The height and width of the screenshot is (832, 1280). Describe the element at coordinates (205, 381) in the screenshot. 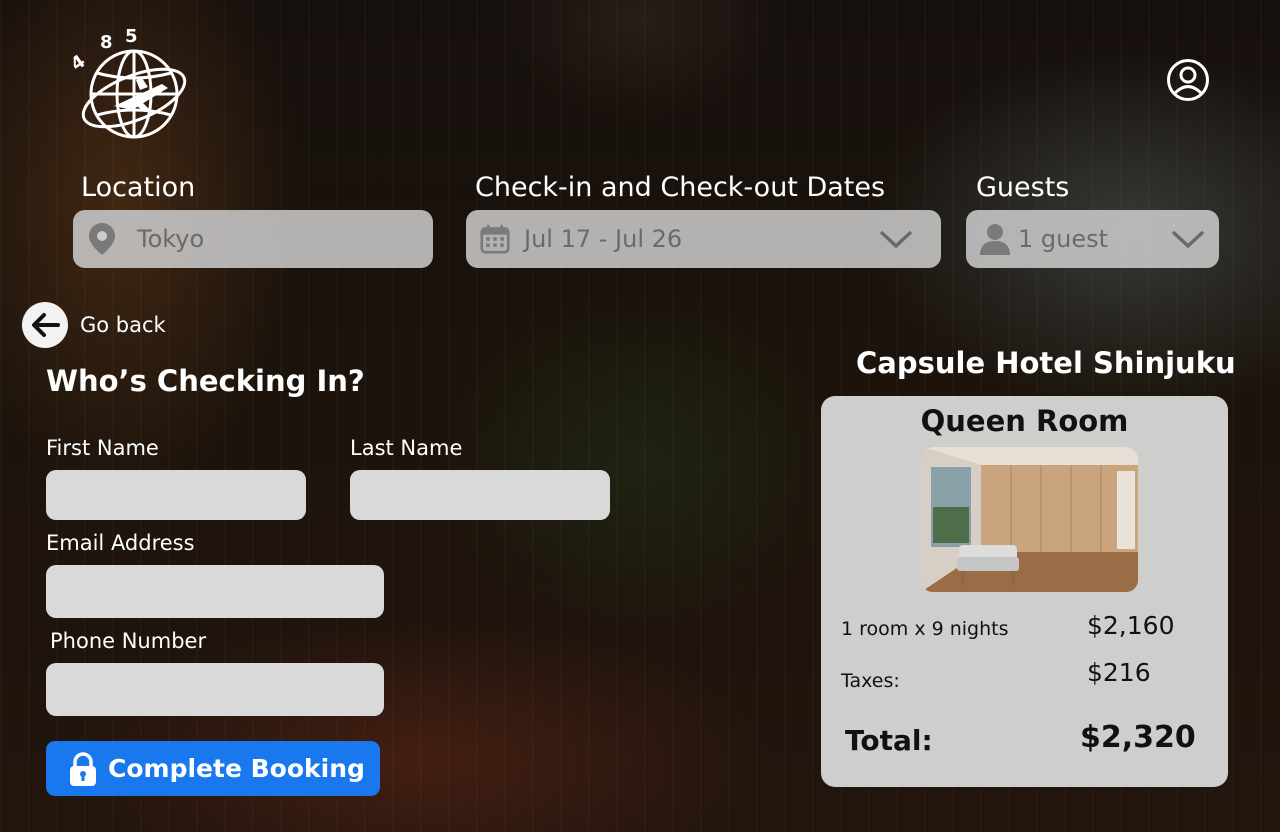

I see `form-title: Who’s Checking In?` at that location.